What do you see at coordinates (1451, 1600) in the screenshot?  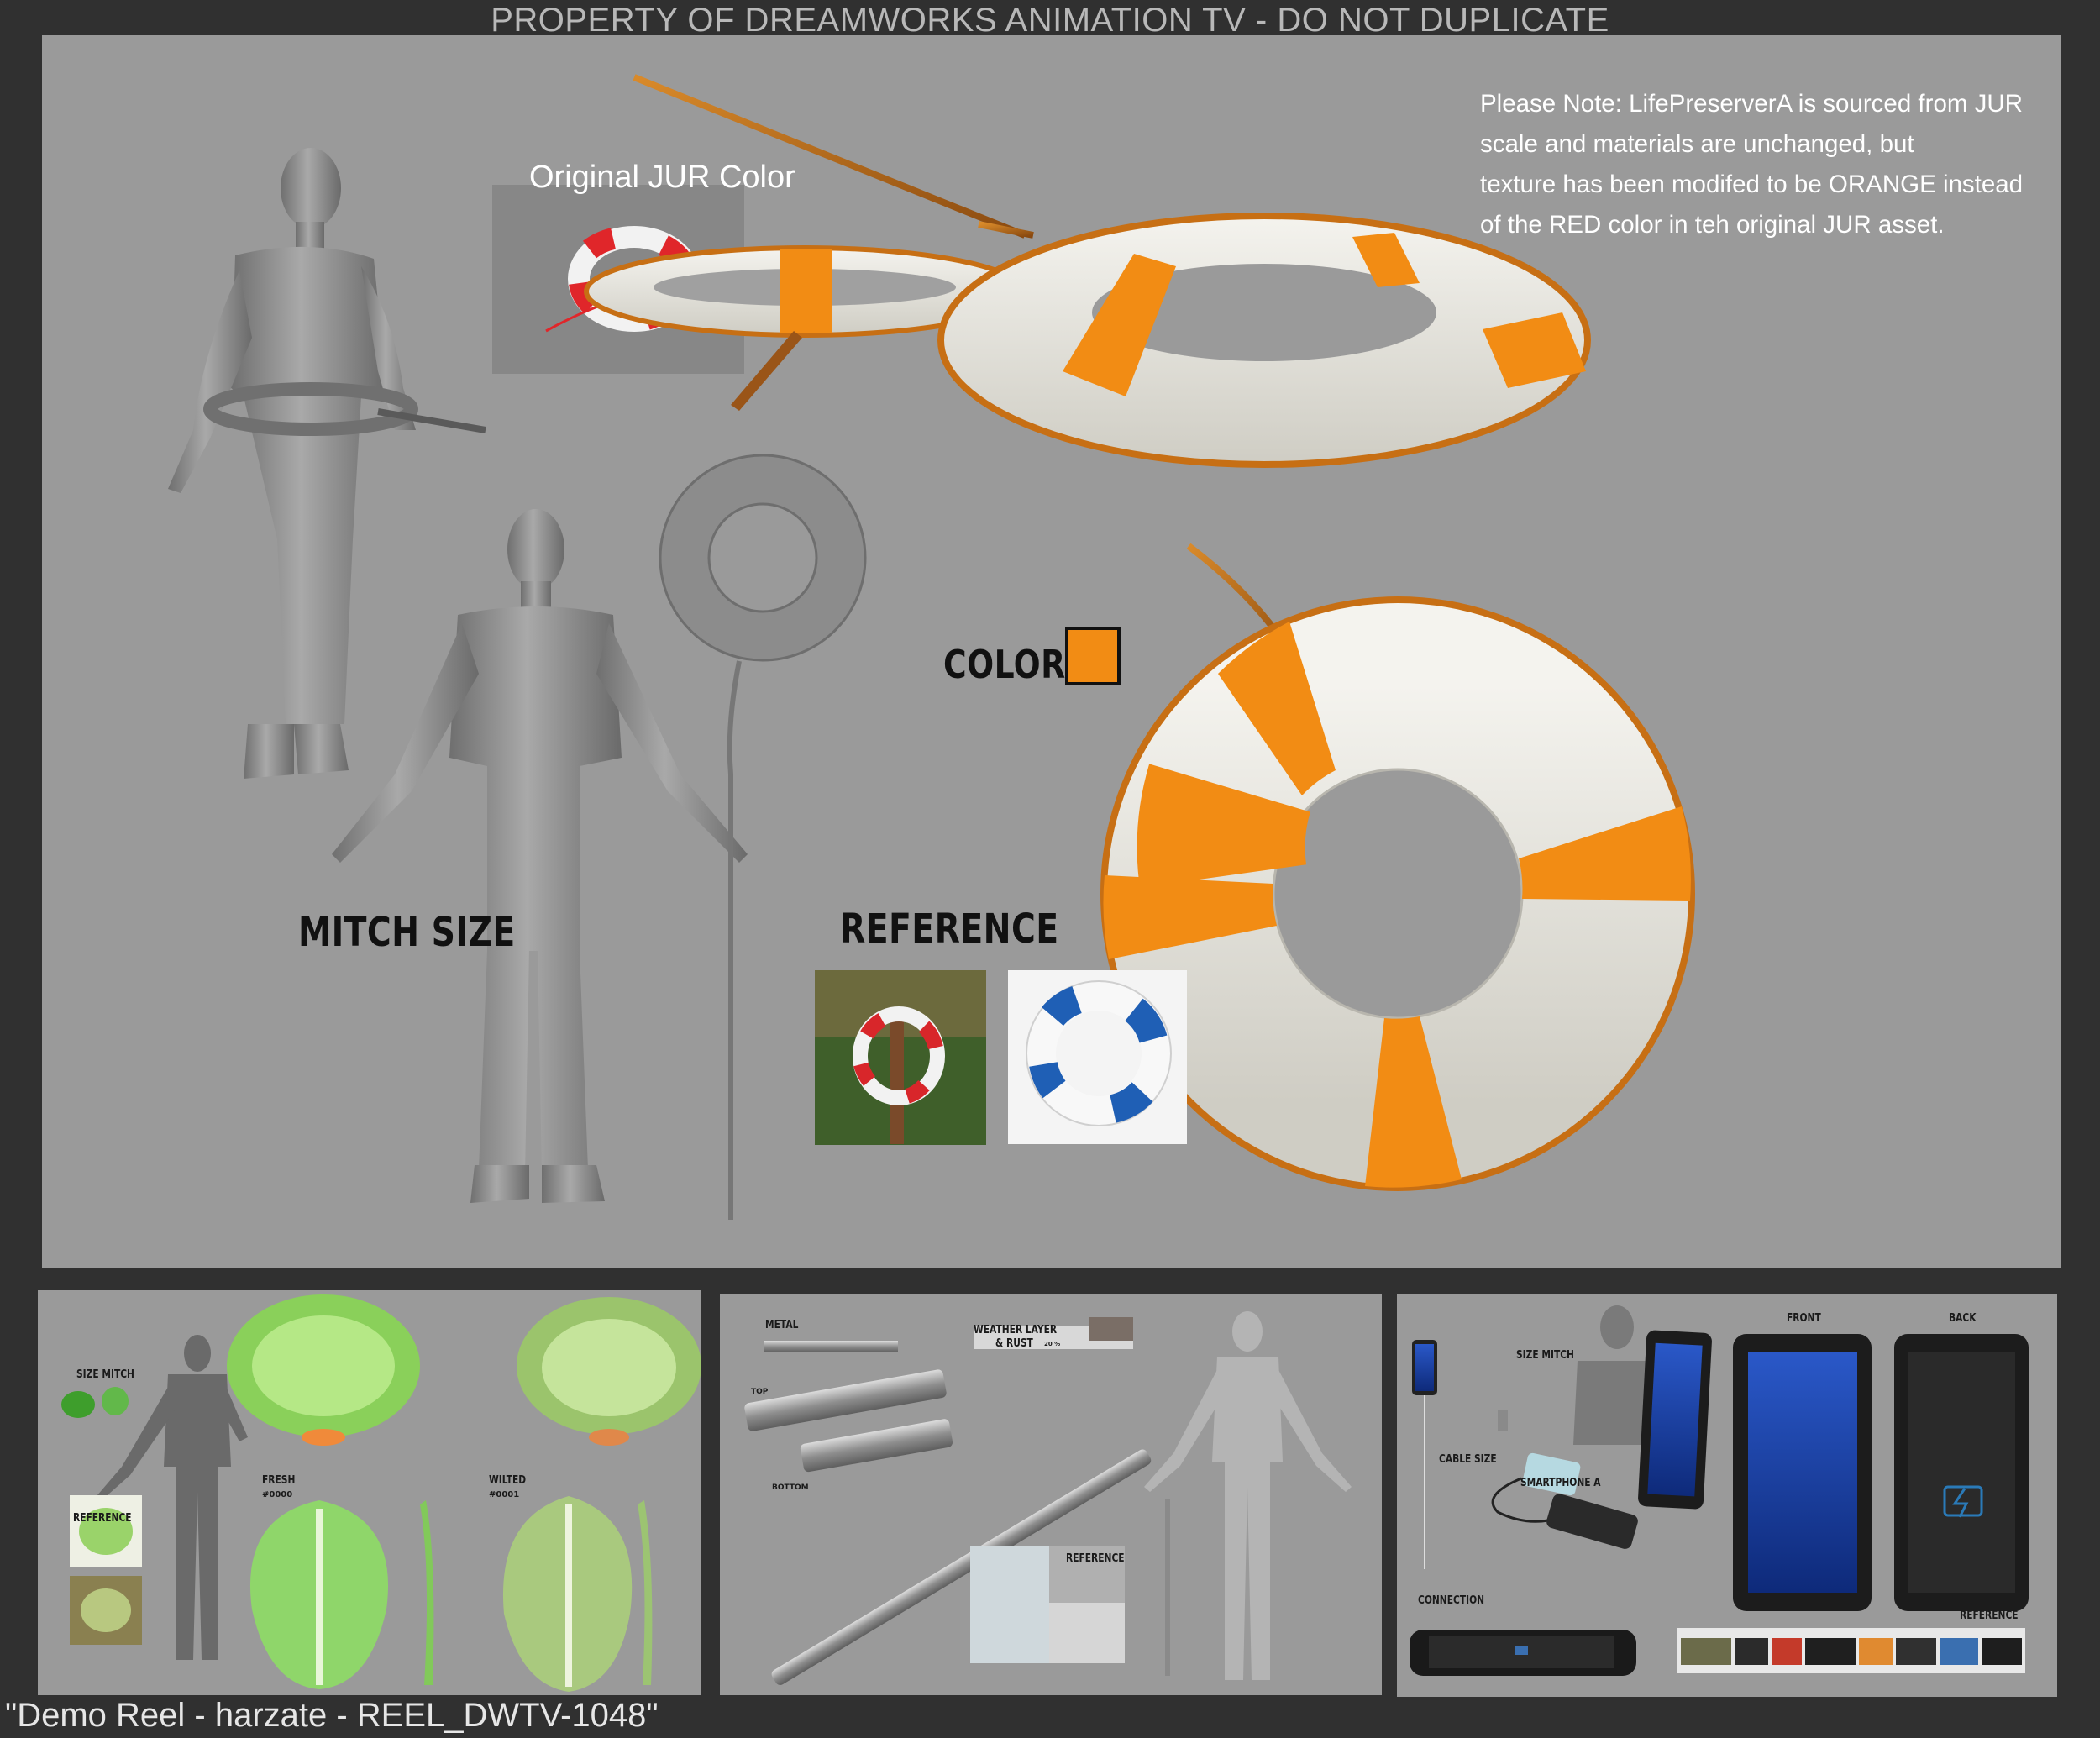 I see `connection-label: CONNECTION` at bounding box center [1451, 1600].